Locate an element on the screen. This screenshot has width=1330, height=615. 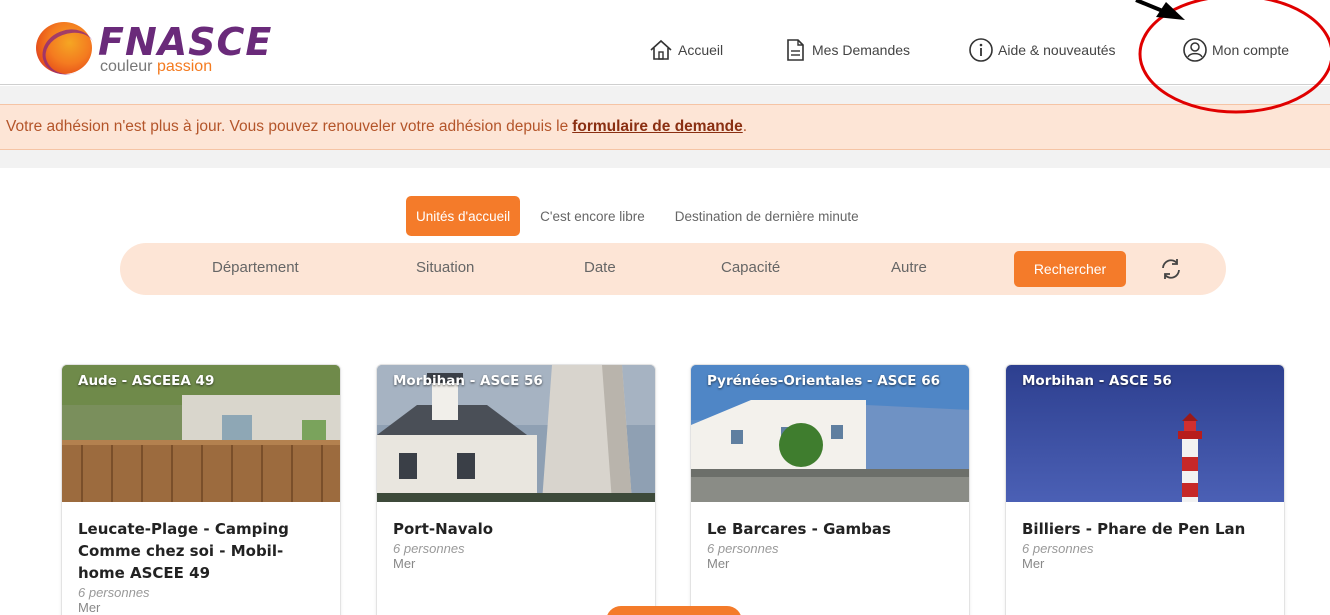
logo: FNASCE couleur passion is located at coordinates (153, 48).